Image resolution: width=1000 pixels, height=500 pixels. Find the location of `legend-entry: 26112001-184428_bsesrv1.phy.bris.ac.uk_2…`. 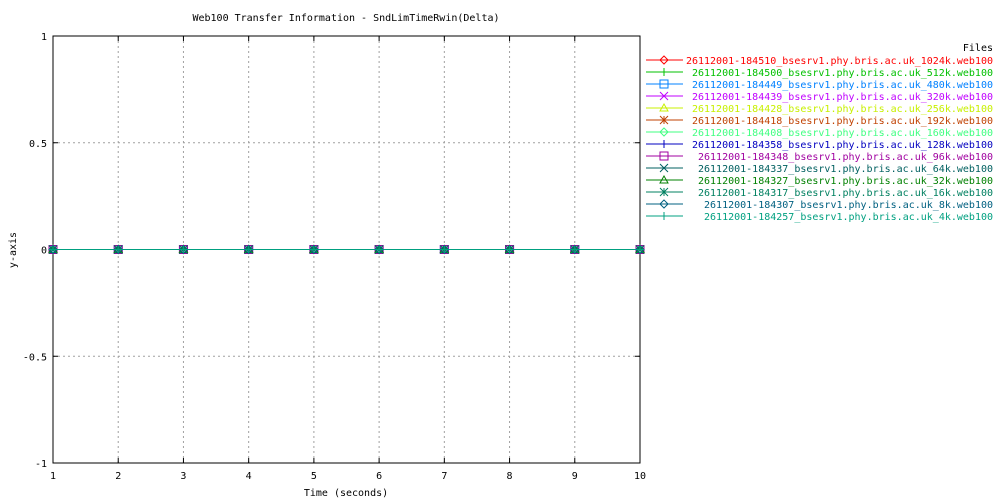

legend-entry: 26112001-184428_bsesrv1.phy.bris.ac.uk_2… is located at coordinates (819, 108).